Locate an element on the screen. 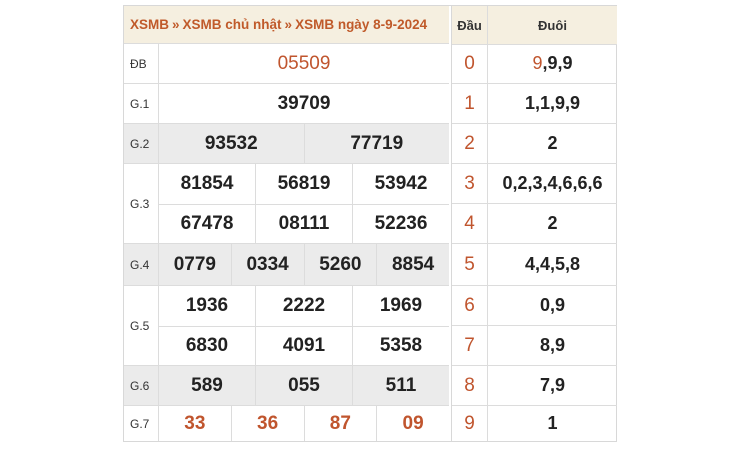  loto-dau: 3 is located at coordinates (470, 183).